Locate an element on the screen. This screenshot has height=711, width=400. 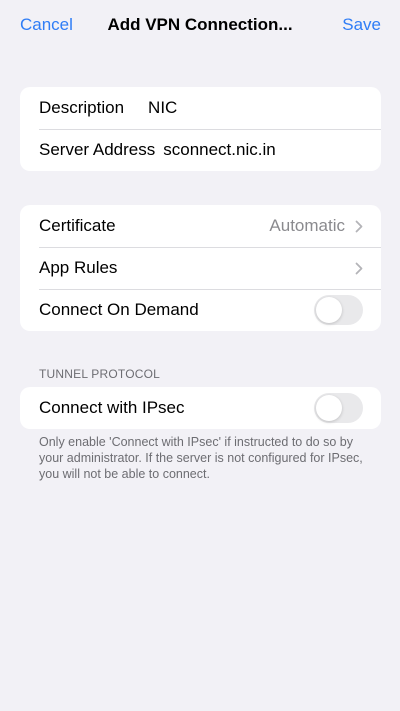
tunnel-protocol-group: Connect with IPsec is located at coordinates (200, 408).